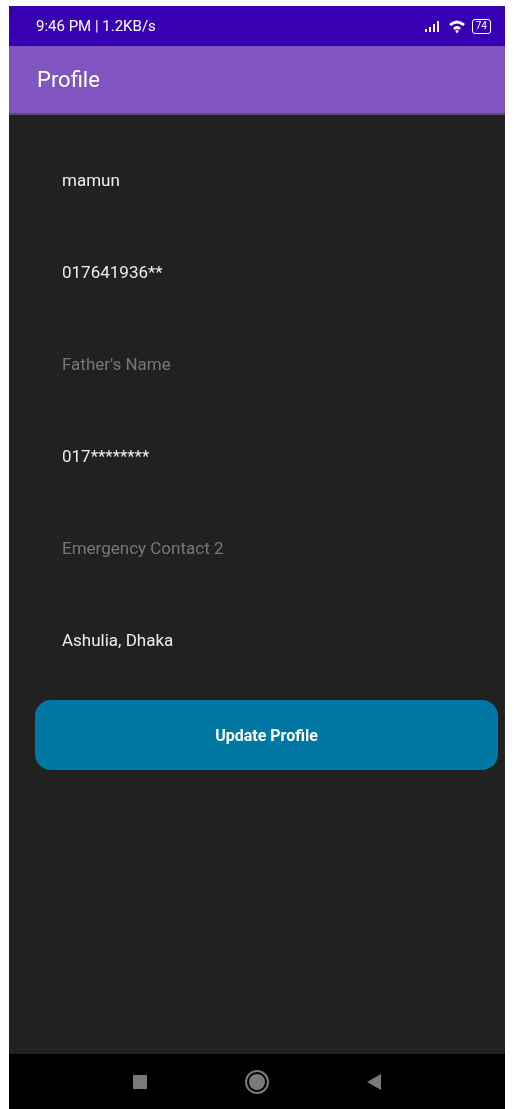 The height and width of the screenshot is (1109, 514). Describe the element at coordinates (374, 1081) in the screenshot. I see `back-icon` at that location.